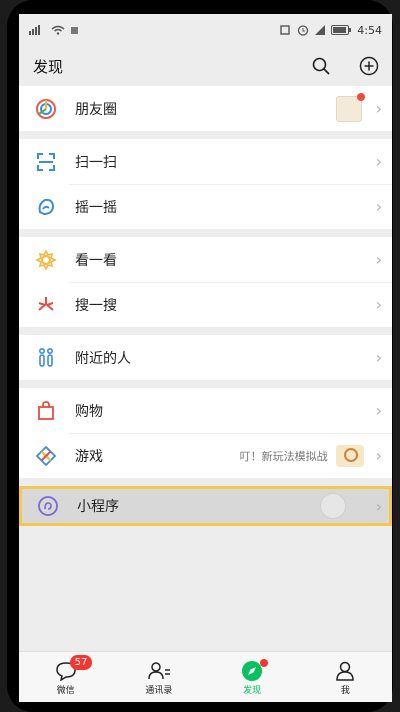 The width and height of the screenshot is (400, 712). What do you see at coordinates (330, 30) in the screenshot?
I see `status-right: 4:54` at bounding box center [330, 30].